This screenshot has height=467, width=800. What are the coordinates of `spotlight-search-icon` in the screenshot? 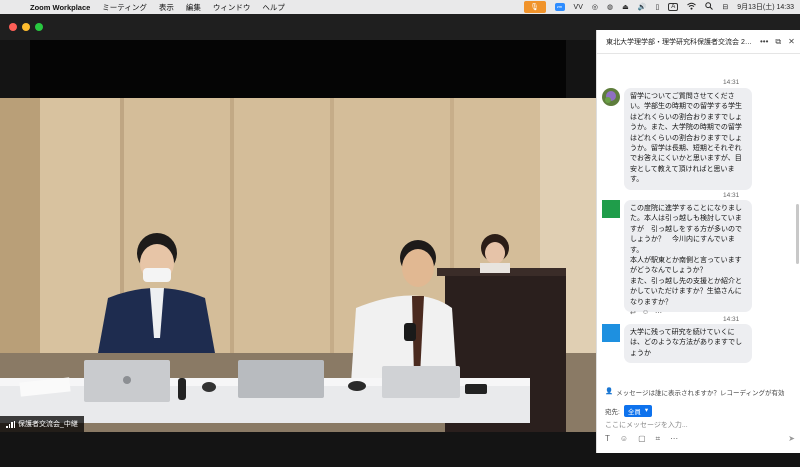 It's located at (709, 7).